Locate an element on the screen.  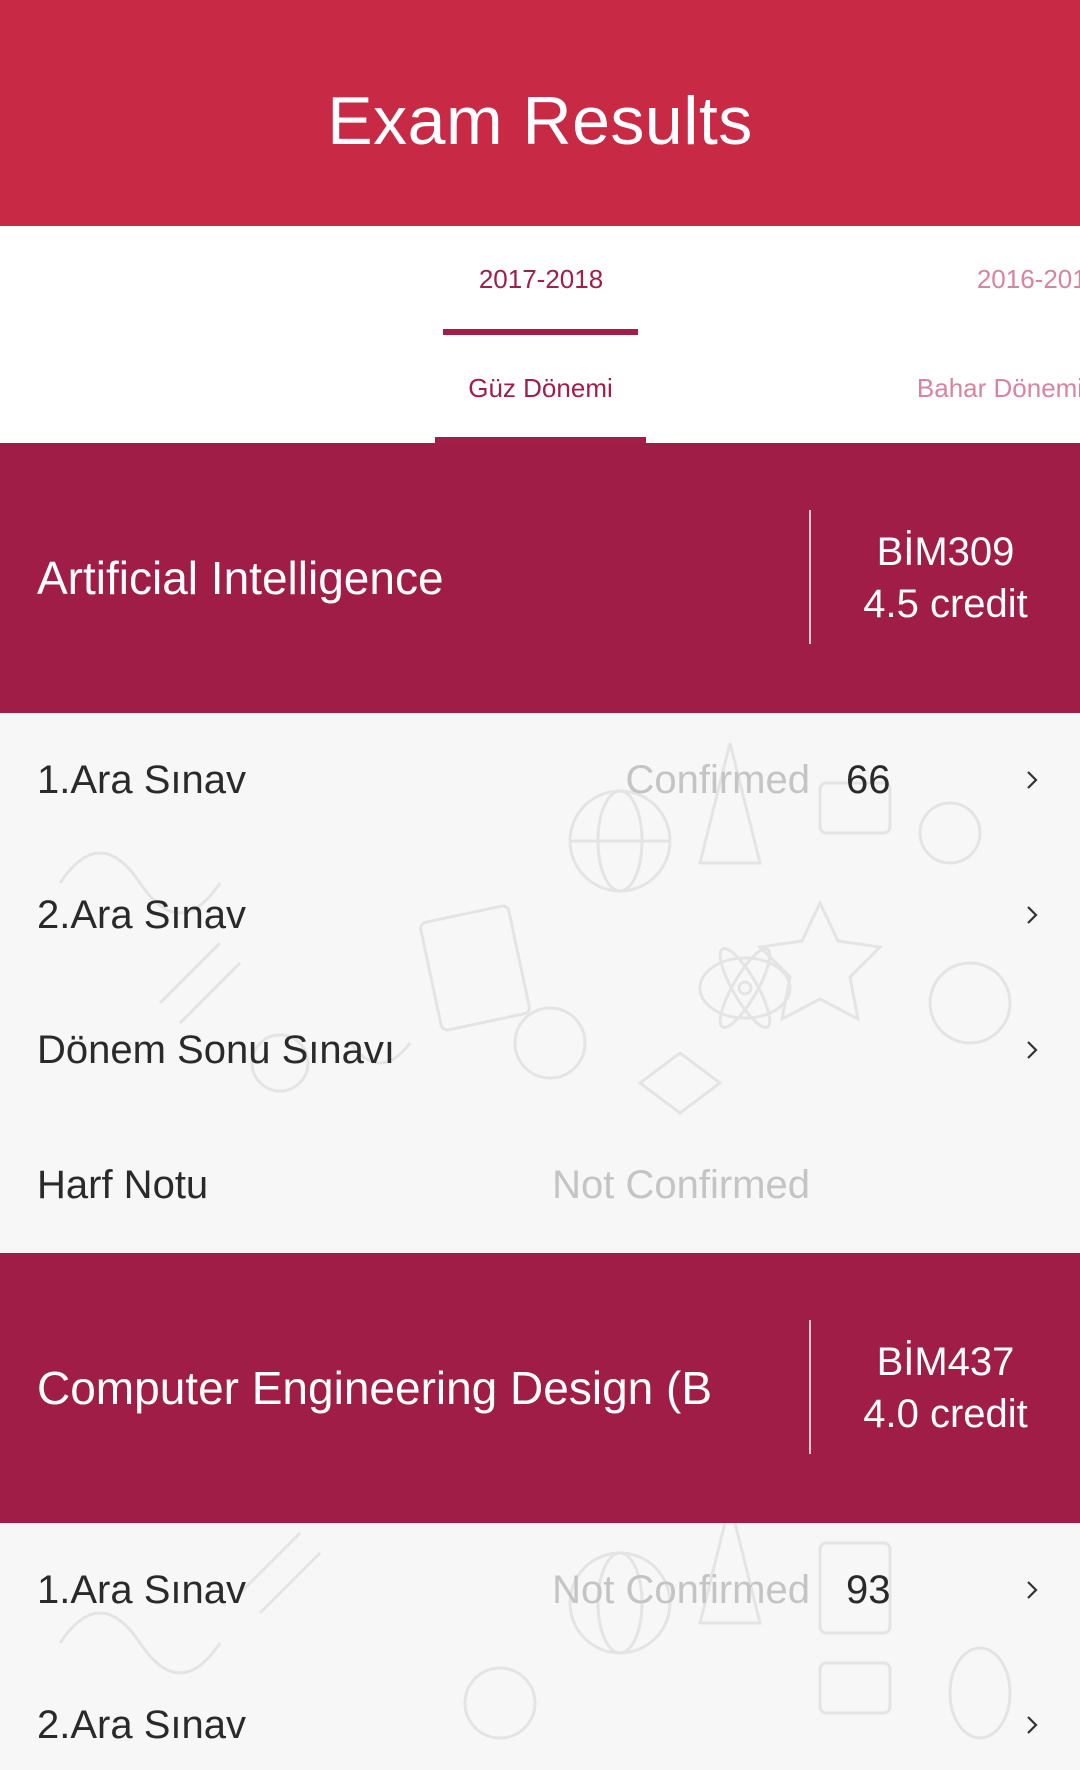
app-header: Exam Results is located at coordinates (540, 113).